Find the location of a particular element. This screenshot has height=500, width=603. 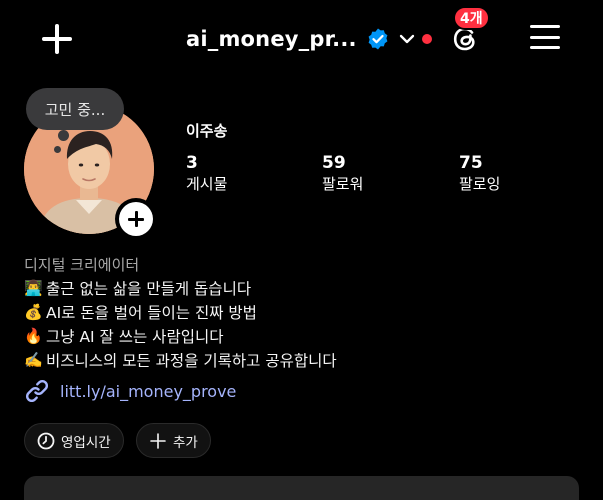

hamburger-menu-icon is located at coordinates (545, 37).